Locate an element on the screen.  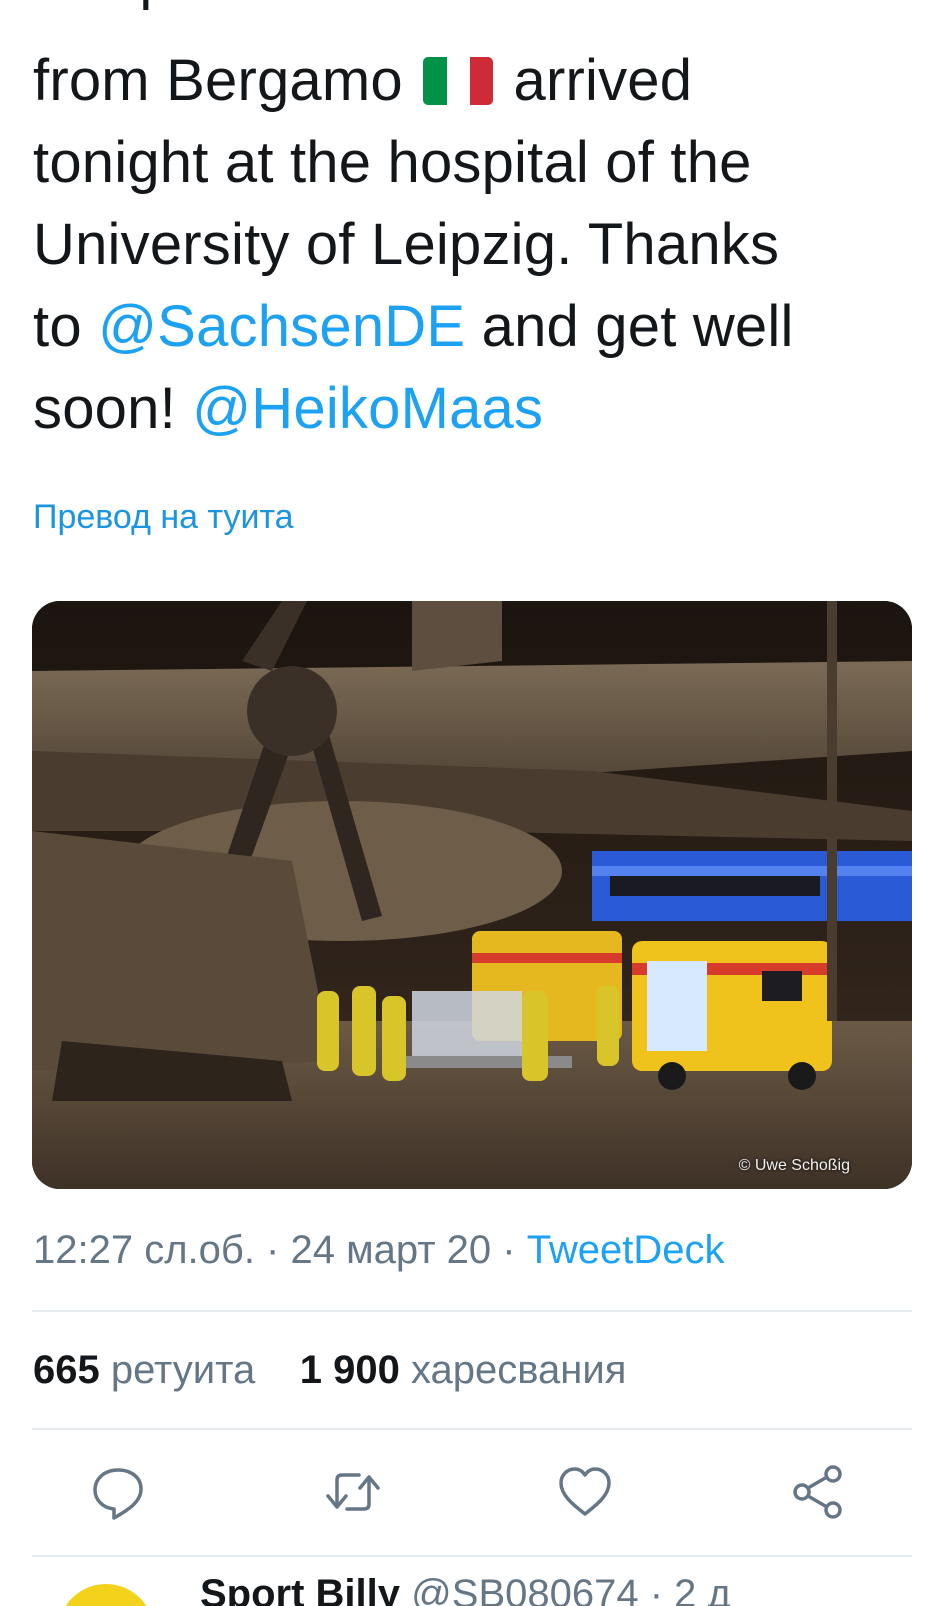
likes-stat: 1 900 харесвания is located at coordinates (463, 1370).